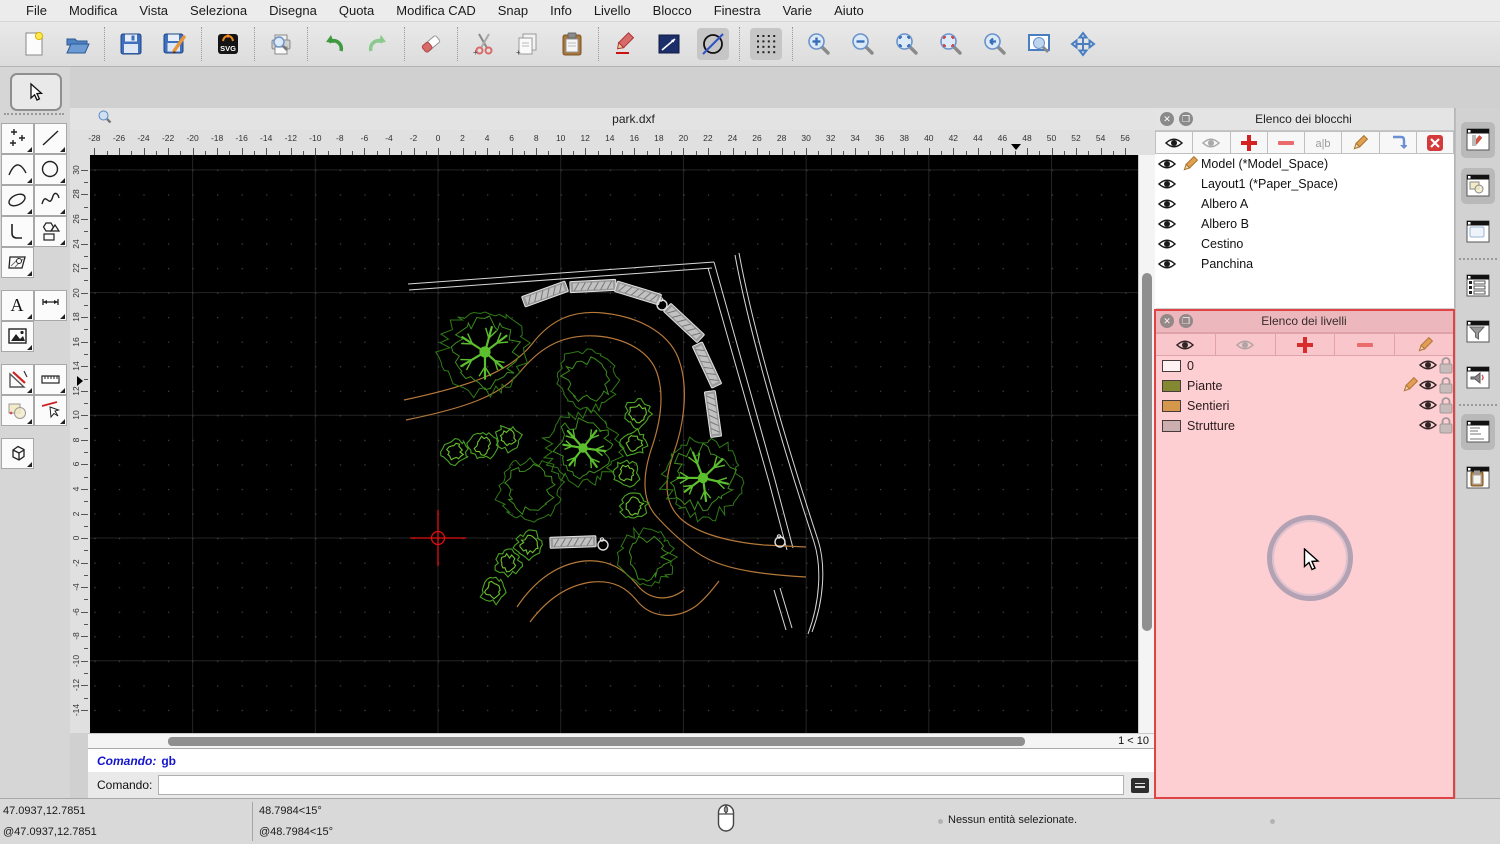 This screenshot has width=1500, height=844. What do you see at coordinates (1365, 344) in the screenshot?
I see `layers-minus-icon` at bounding box center [1365, 344].